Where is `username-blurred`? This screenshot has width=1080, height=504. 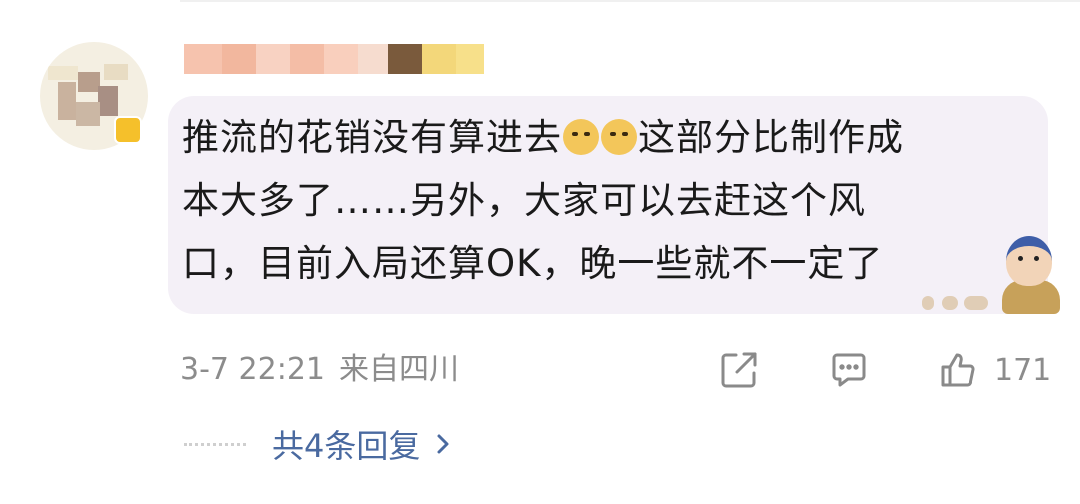 username-blurred is located at coordinates (334, 59).